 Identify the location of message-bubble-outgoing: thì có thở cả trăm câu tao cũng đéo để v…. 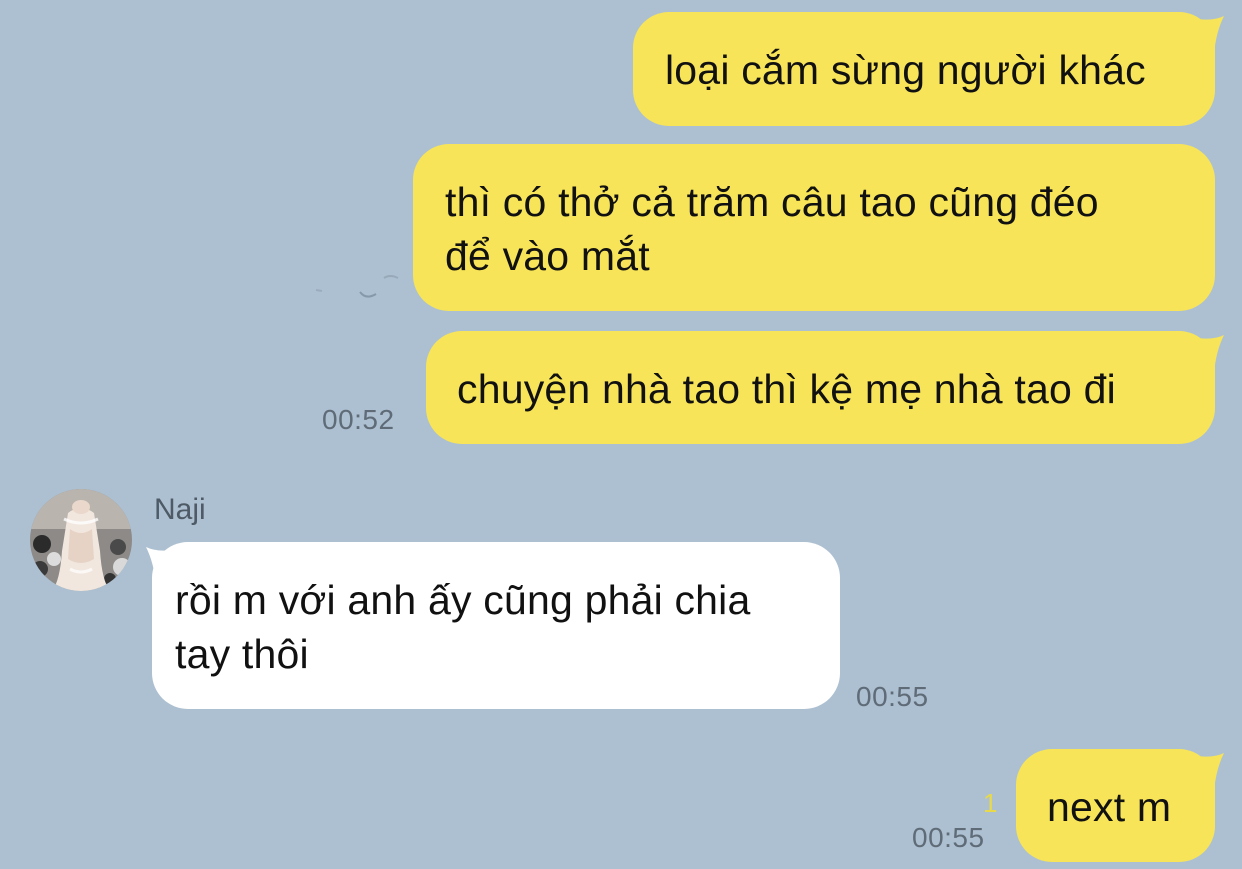
(814, 227).